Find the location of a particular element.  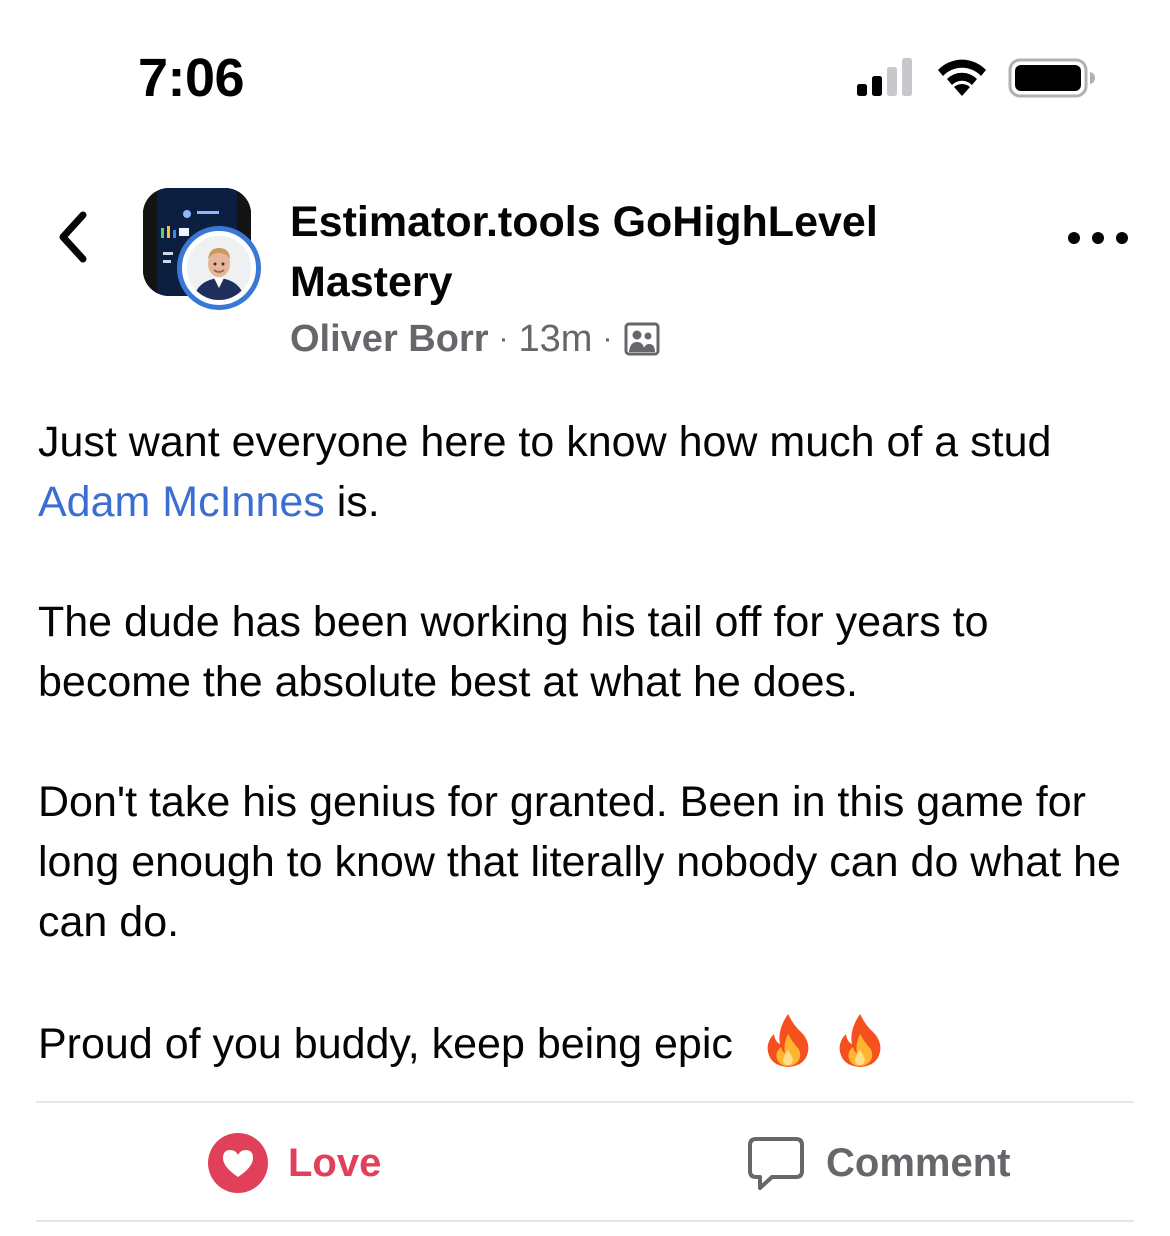

author-name-link: Oliver Borr is located at coordinates (389, 339).